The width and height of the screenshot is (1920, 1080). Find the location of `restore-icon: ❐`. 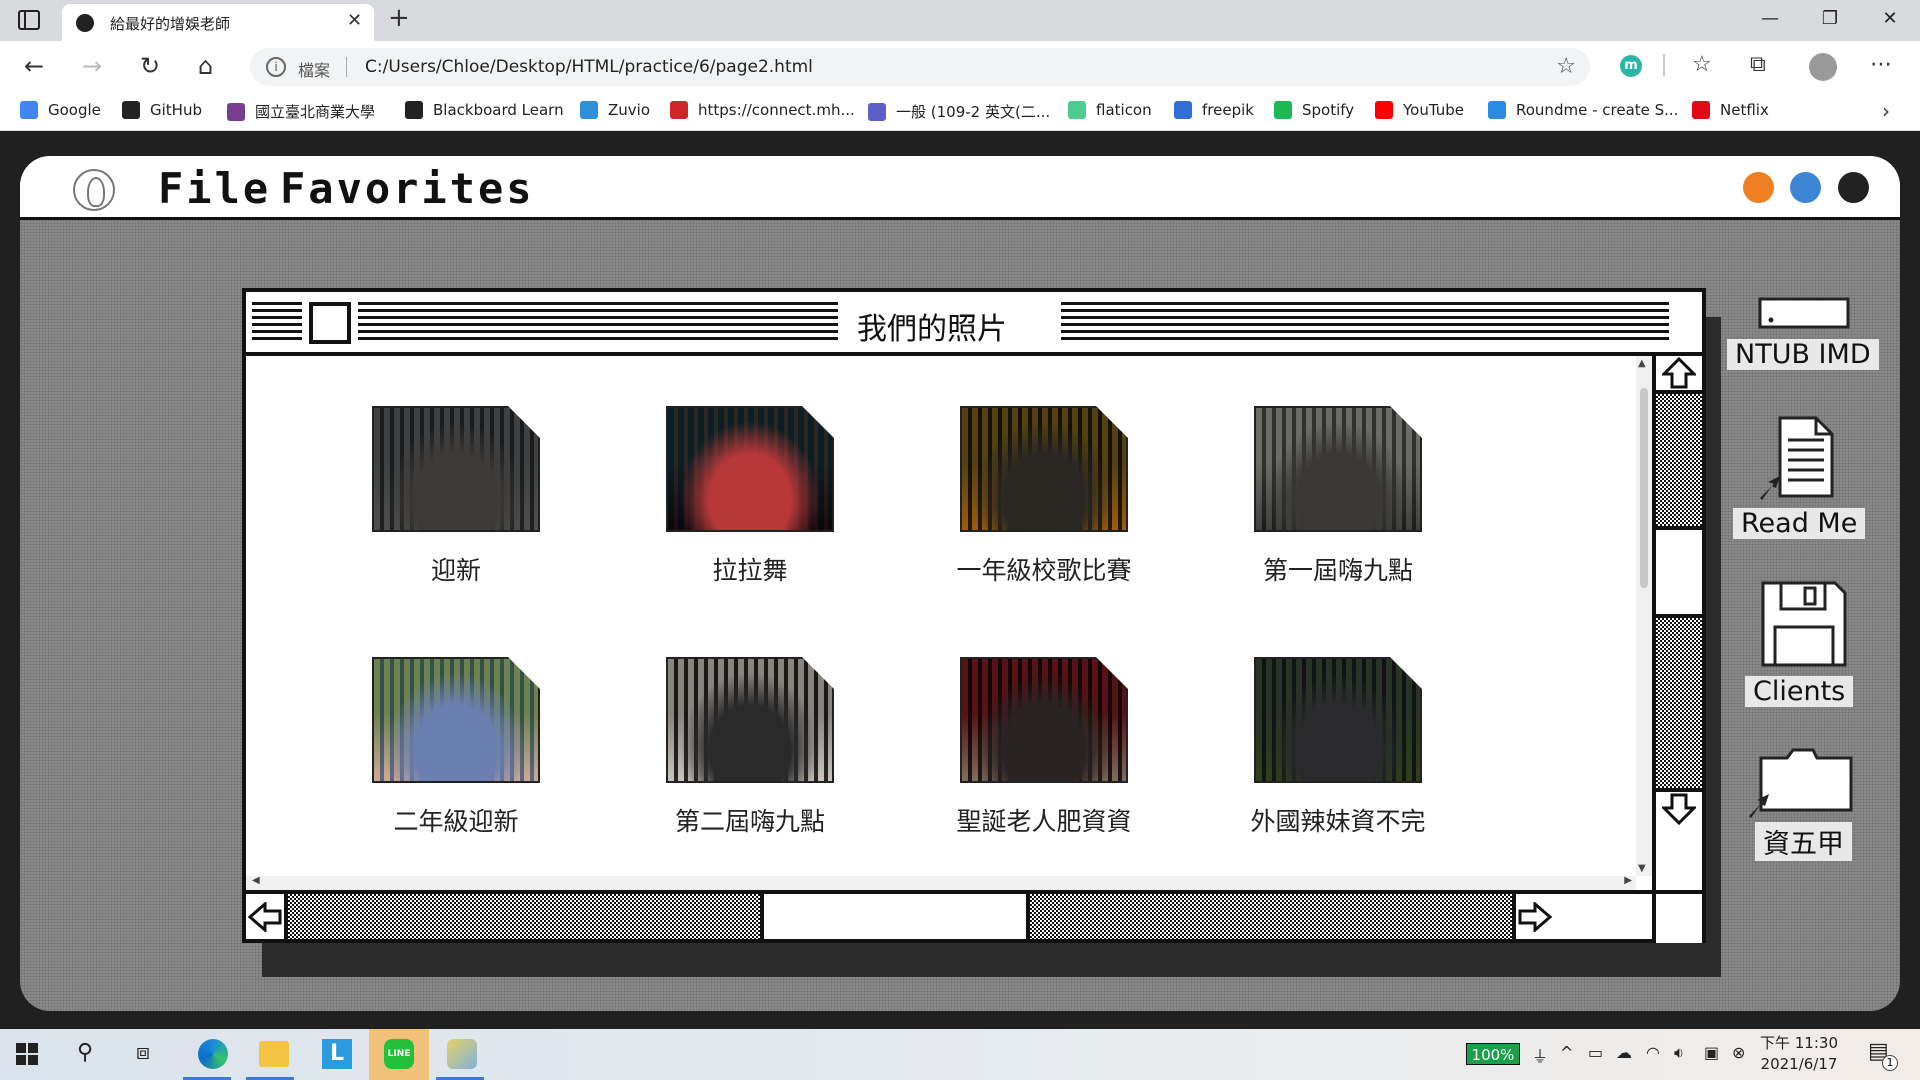

restore-icon: ❐ is located at coordinates (1830, 20).